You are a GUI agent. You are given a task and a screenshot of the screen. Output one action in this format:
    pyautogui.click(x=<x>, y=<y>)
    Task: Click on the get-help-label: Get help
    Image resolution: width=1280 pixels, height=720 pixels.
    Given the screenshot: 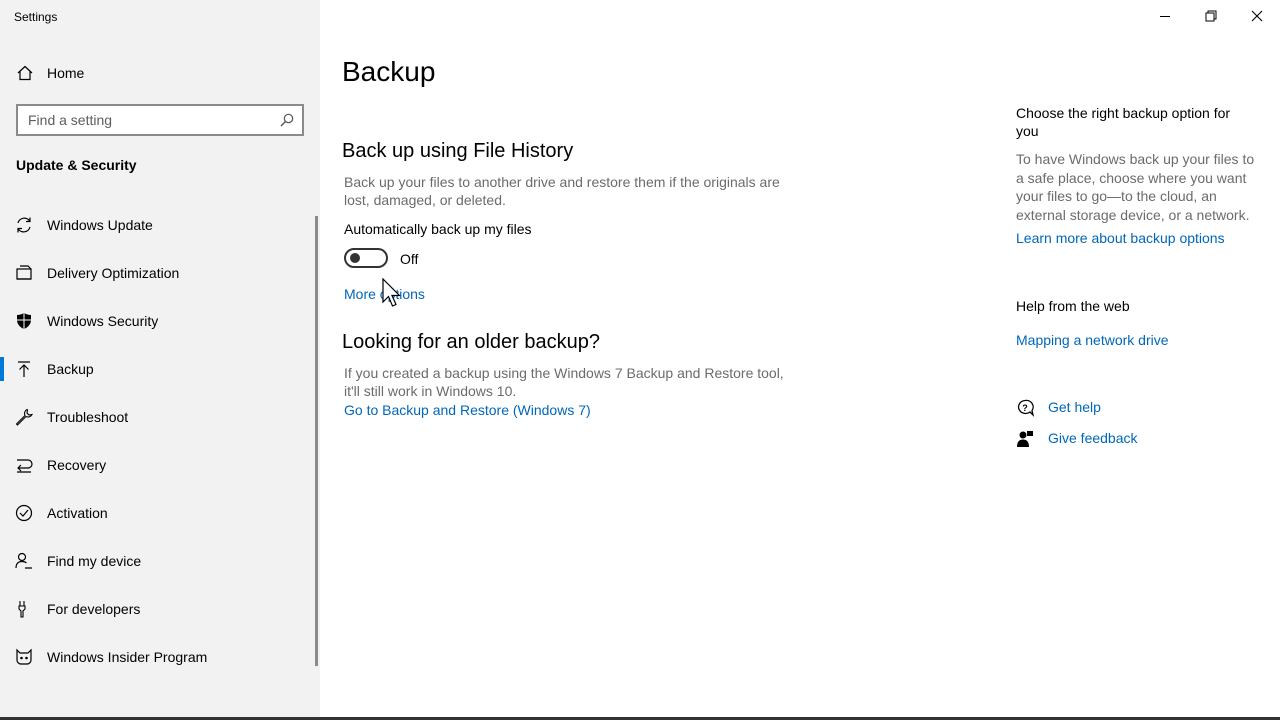 What is the action you would take?
    pyautogui.click(x=1074, y=407)
    